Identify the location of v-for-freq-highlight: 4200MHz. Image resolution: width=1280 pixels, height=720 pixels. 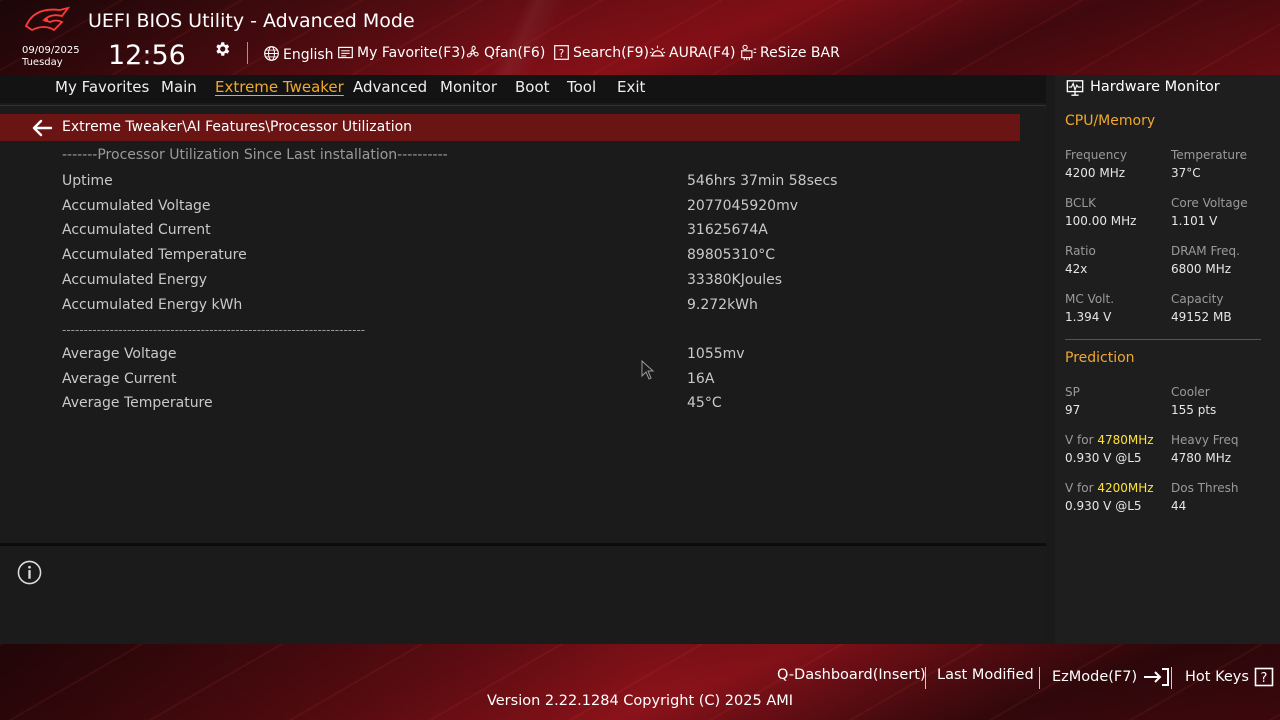
(1125, 488).